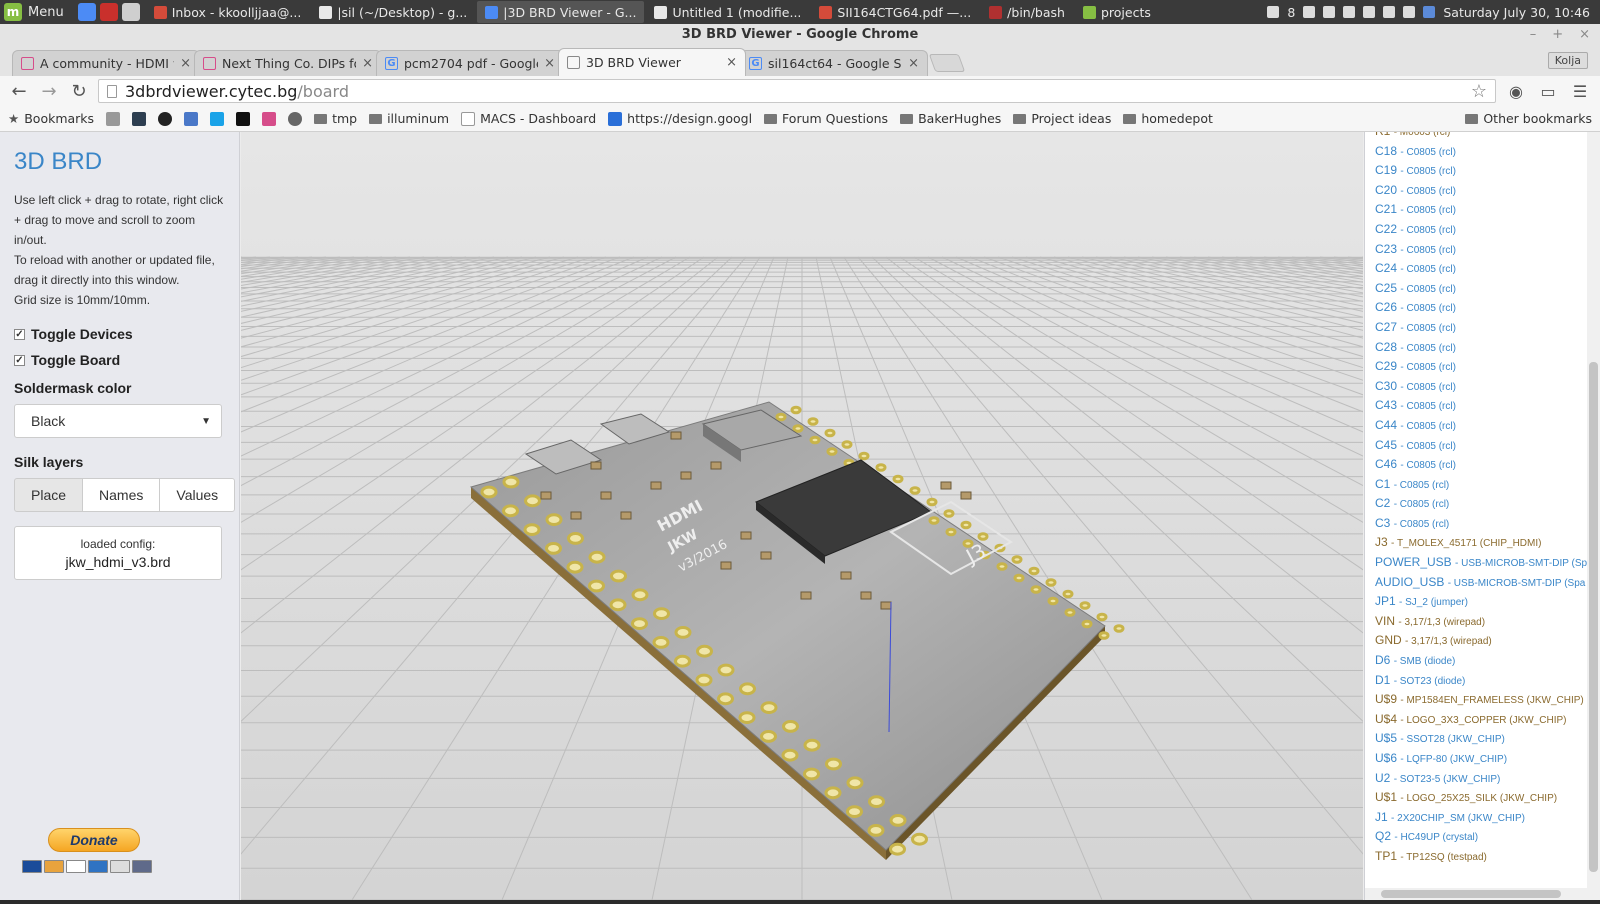 The width and height of the screenshot is (1600, 904). Describe the element at coordinates (1487, 563) in the screenshot. I see `part-list-item: POWER_USB - USB-MICROB-SMT-DIP (Sp` at that location.